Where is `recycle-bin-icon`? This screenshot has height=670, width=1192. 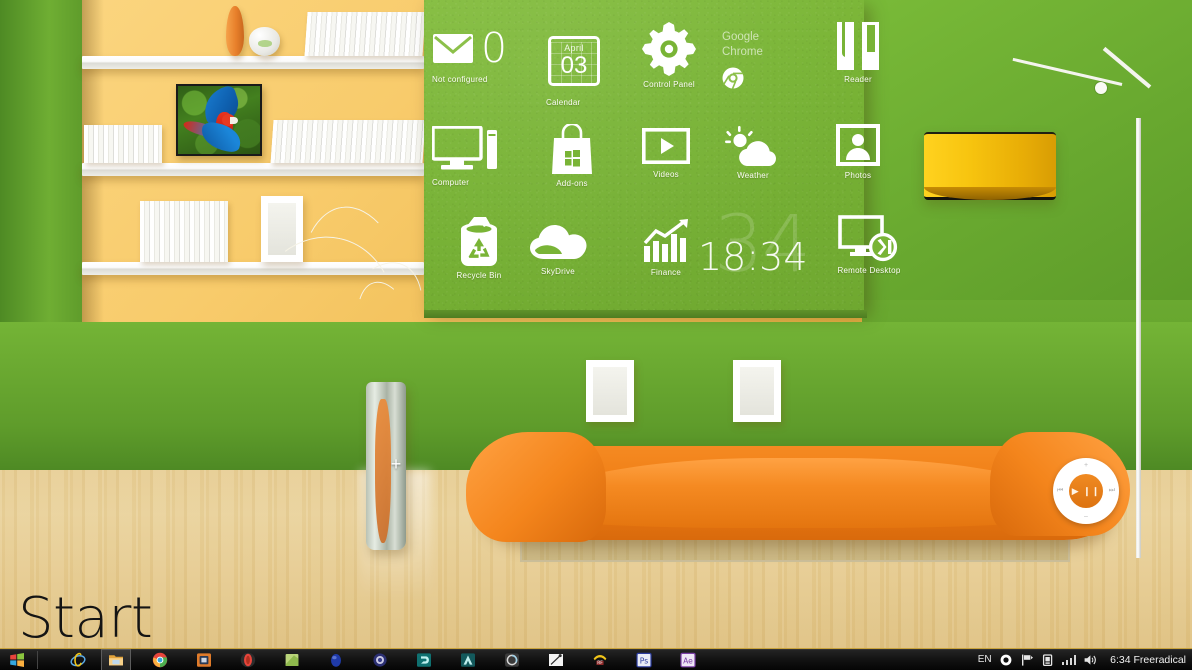
recycle-bin-icon is located at coordinates (479, 242).